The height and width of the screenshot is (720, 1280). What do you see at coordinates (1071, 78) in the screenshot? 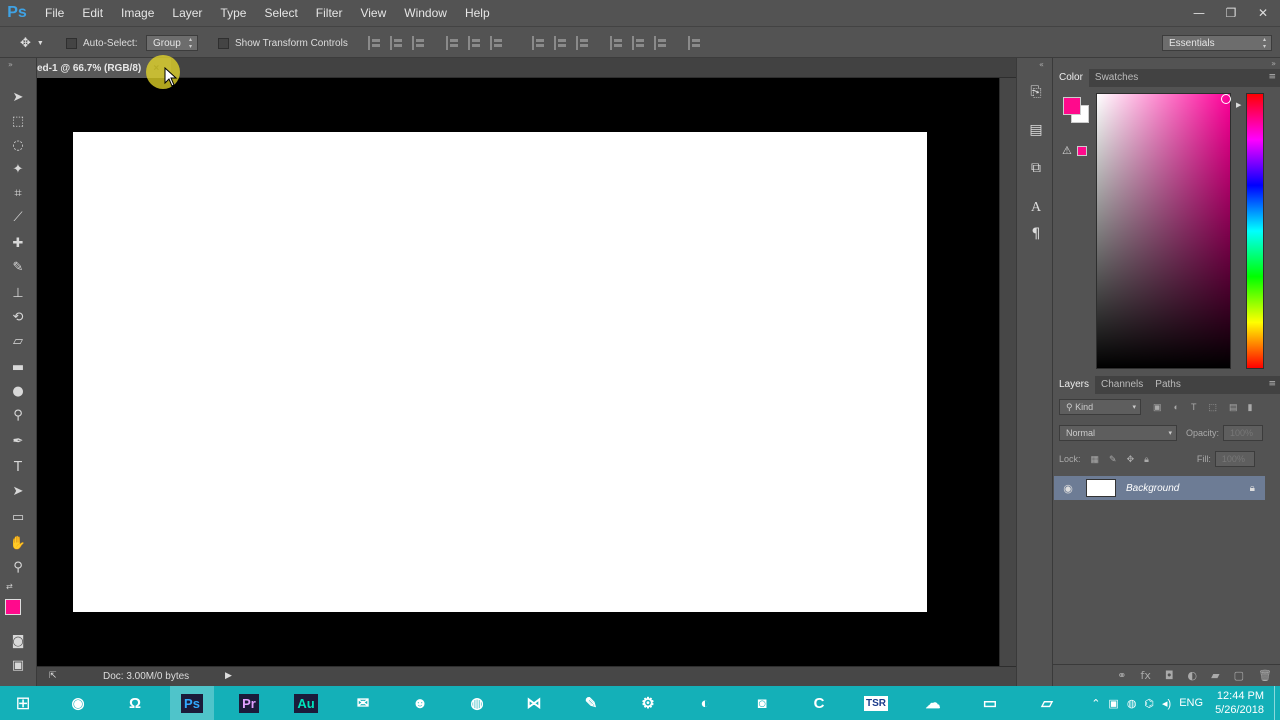
I see `tab-color: Color` at bounding box center [1071, 78].